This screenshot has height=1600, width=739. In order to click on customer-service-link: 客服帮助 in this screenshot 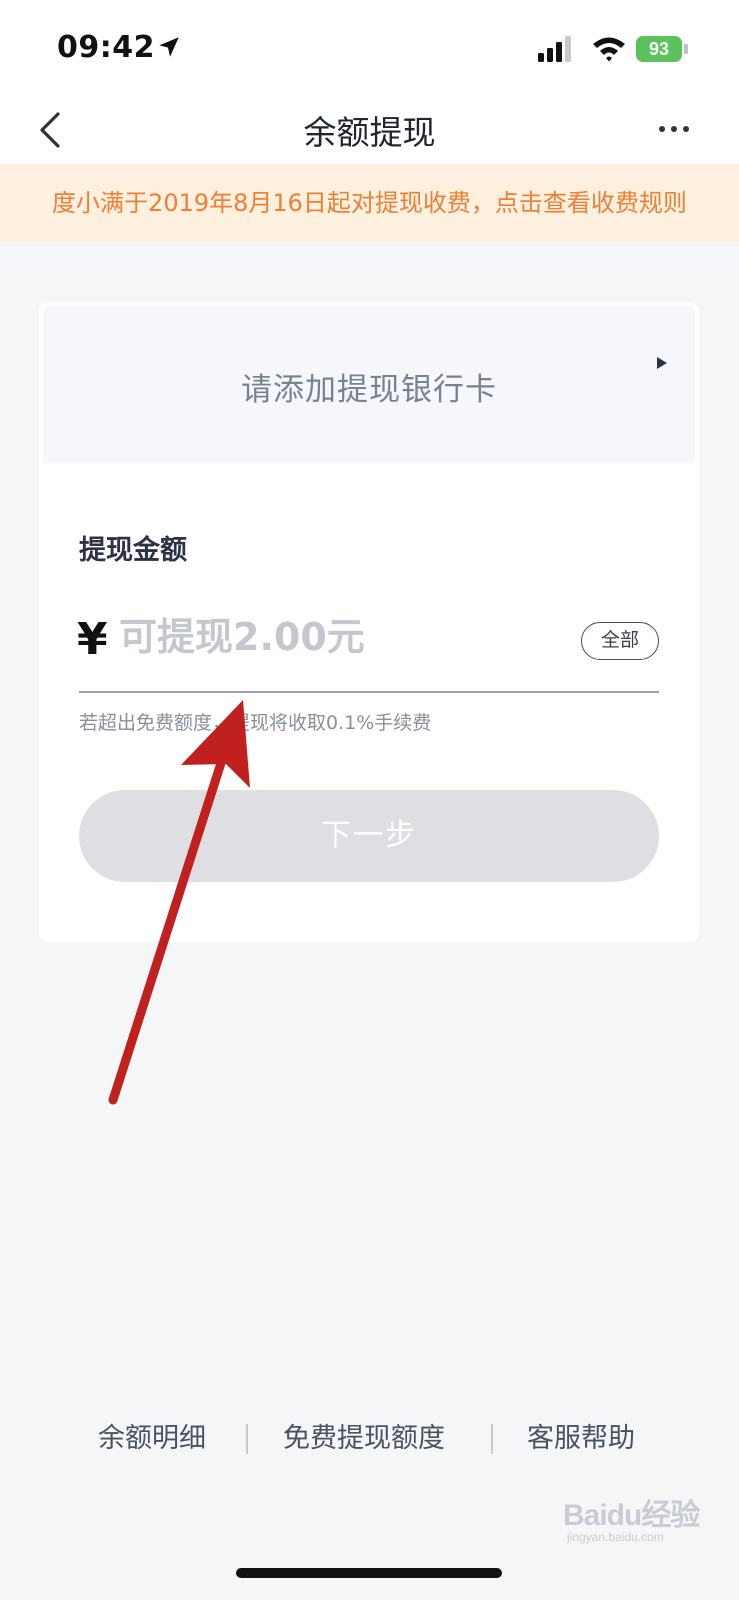, I will do `click(581, 1435)`.